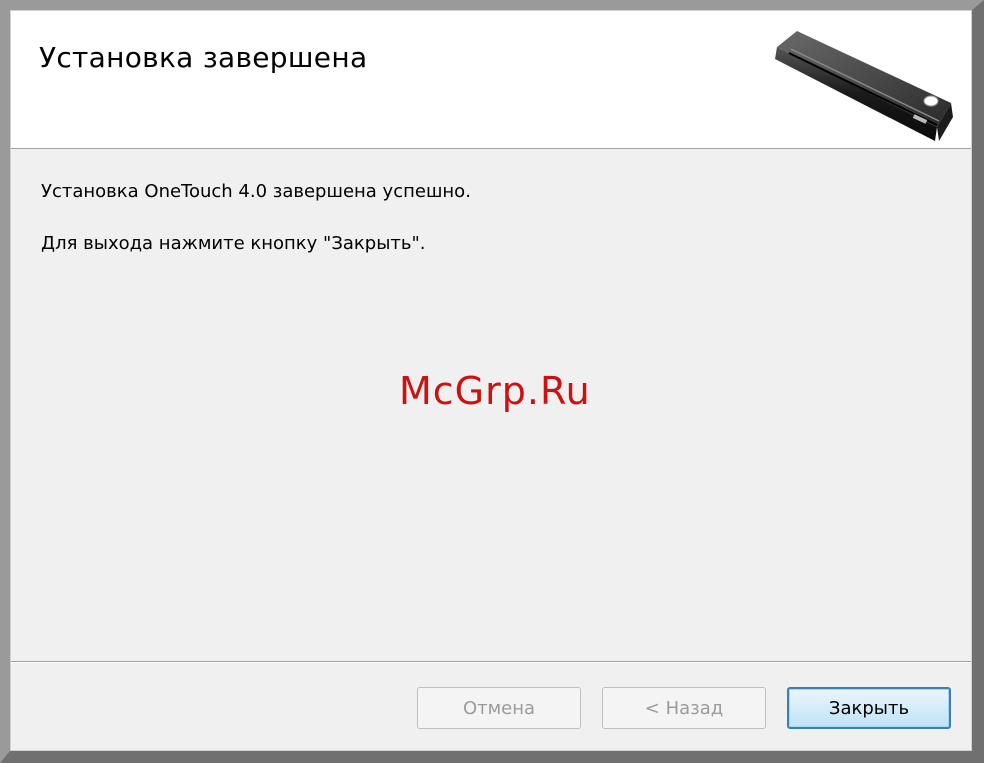 This screenshot has width=984, height=763. What do you see at coordinates (491, 662) in the screenshot?
I see `footer-divider` at bounding box center [491, 662].